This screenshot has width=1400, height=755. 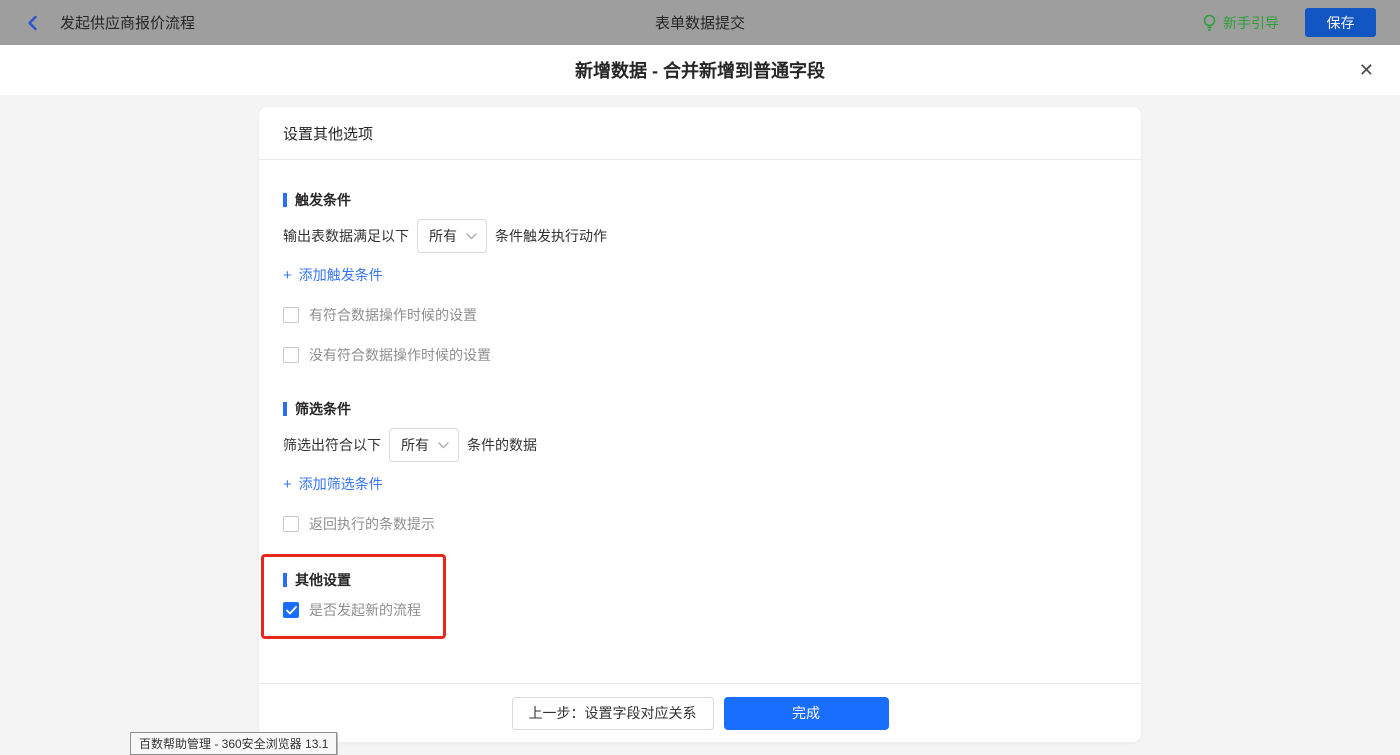 I want to click on trigger-condition-select: 所有, so click(x=452, y=236).